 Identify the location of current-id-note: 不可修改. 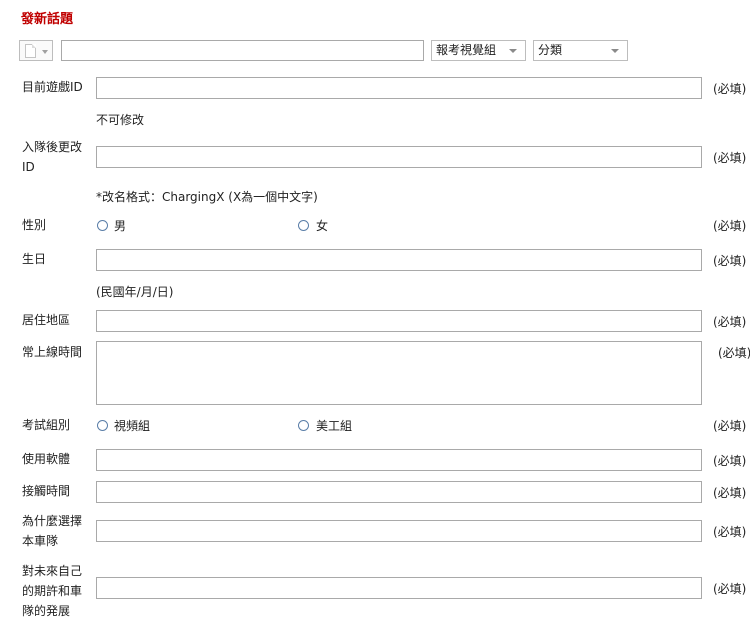
(120, 120).